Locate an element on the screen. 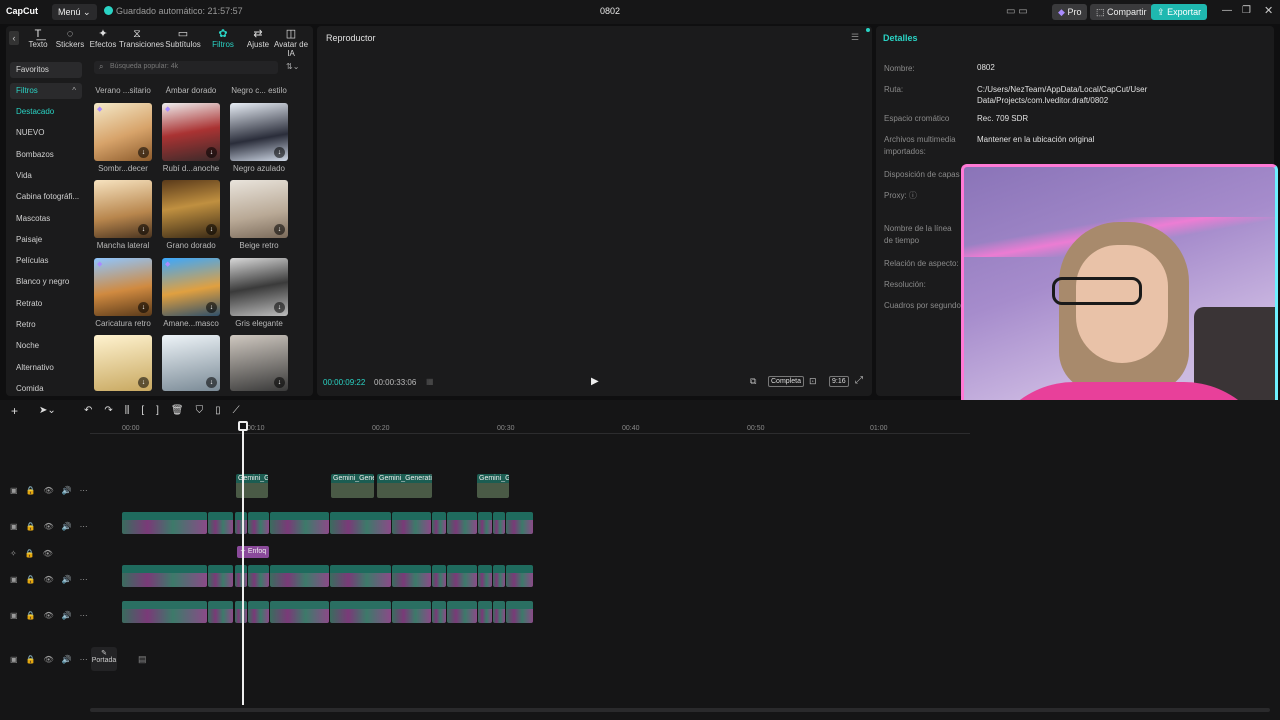  playhead is located at coordinates (243, 564).